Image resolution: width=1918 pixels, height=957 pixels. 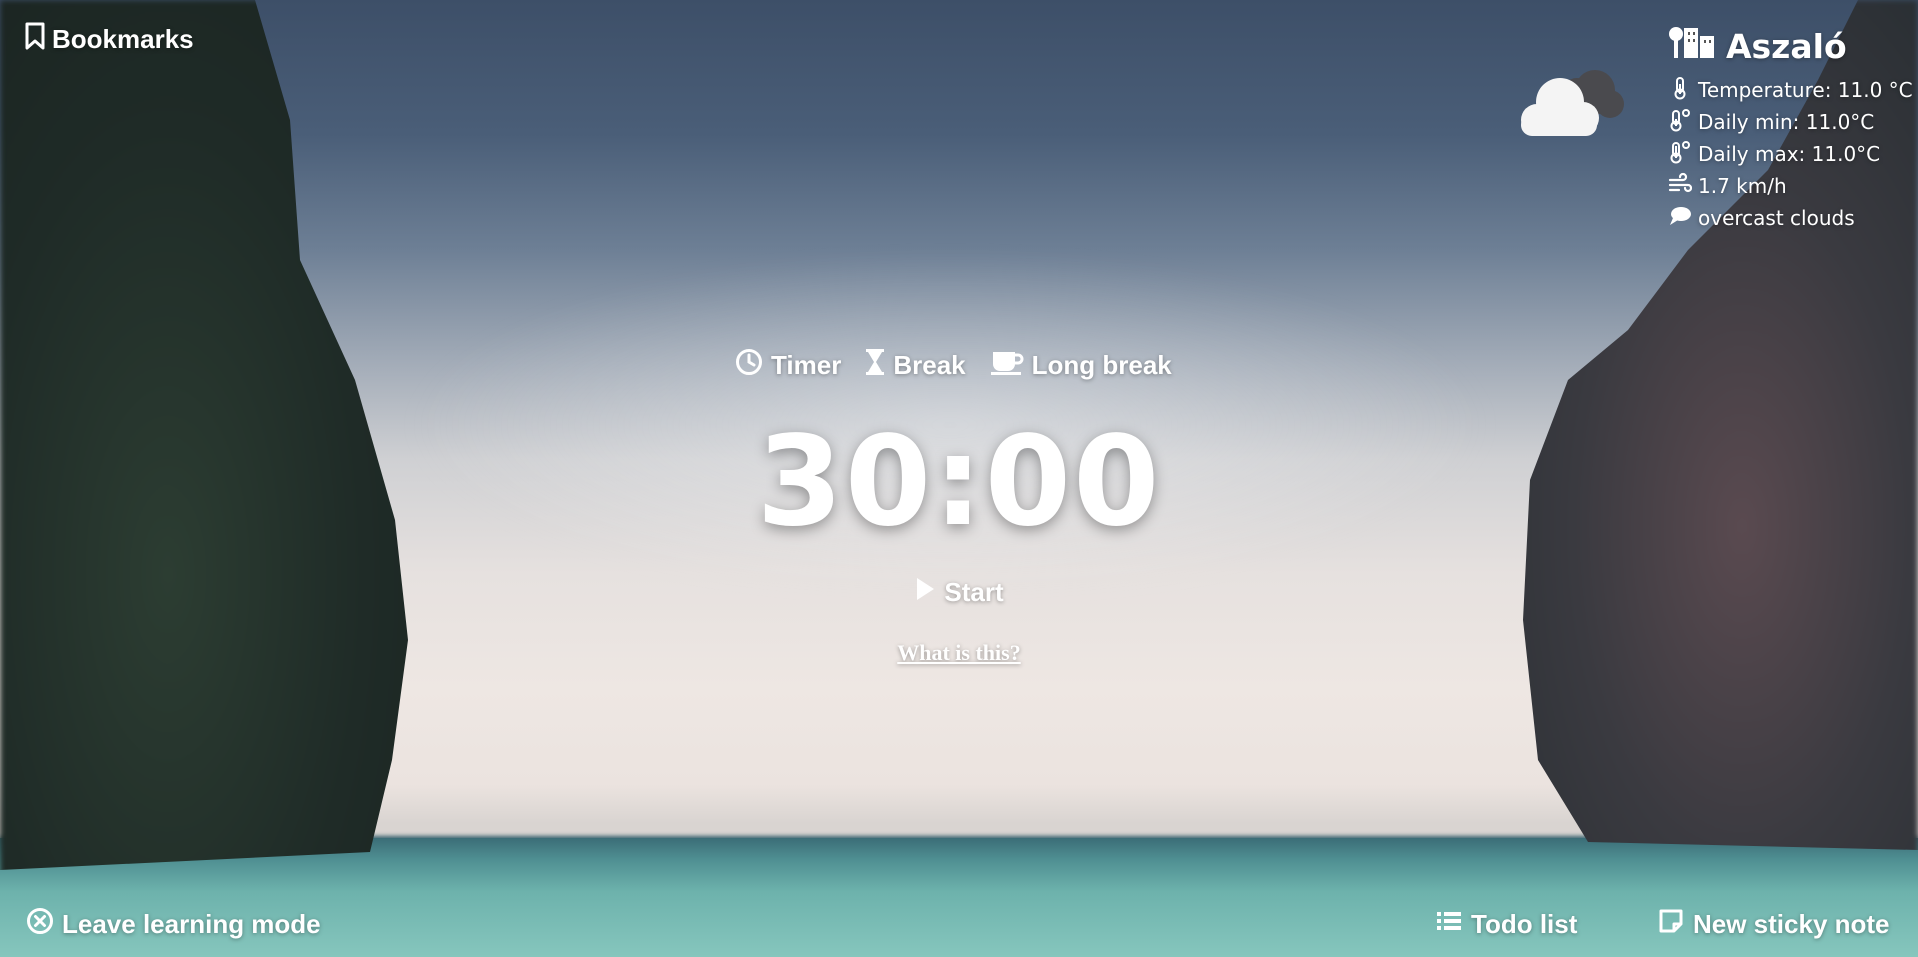 I want to click on new-sticky-note-label: New sticky note, so click(x=1791, y=924).